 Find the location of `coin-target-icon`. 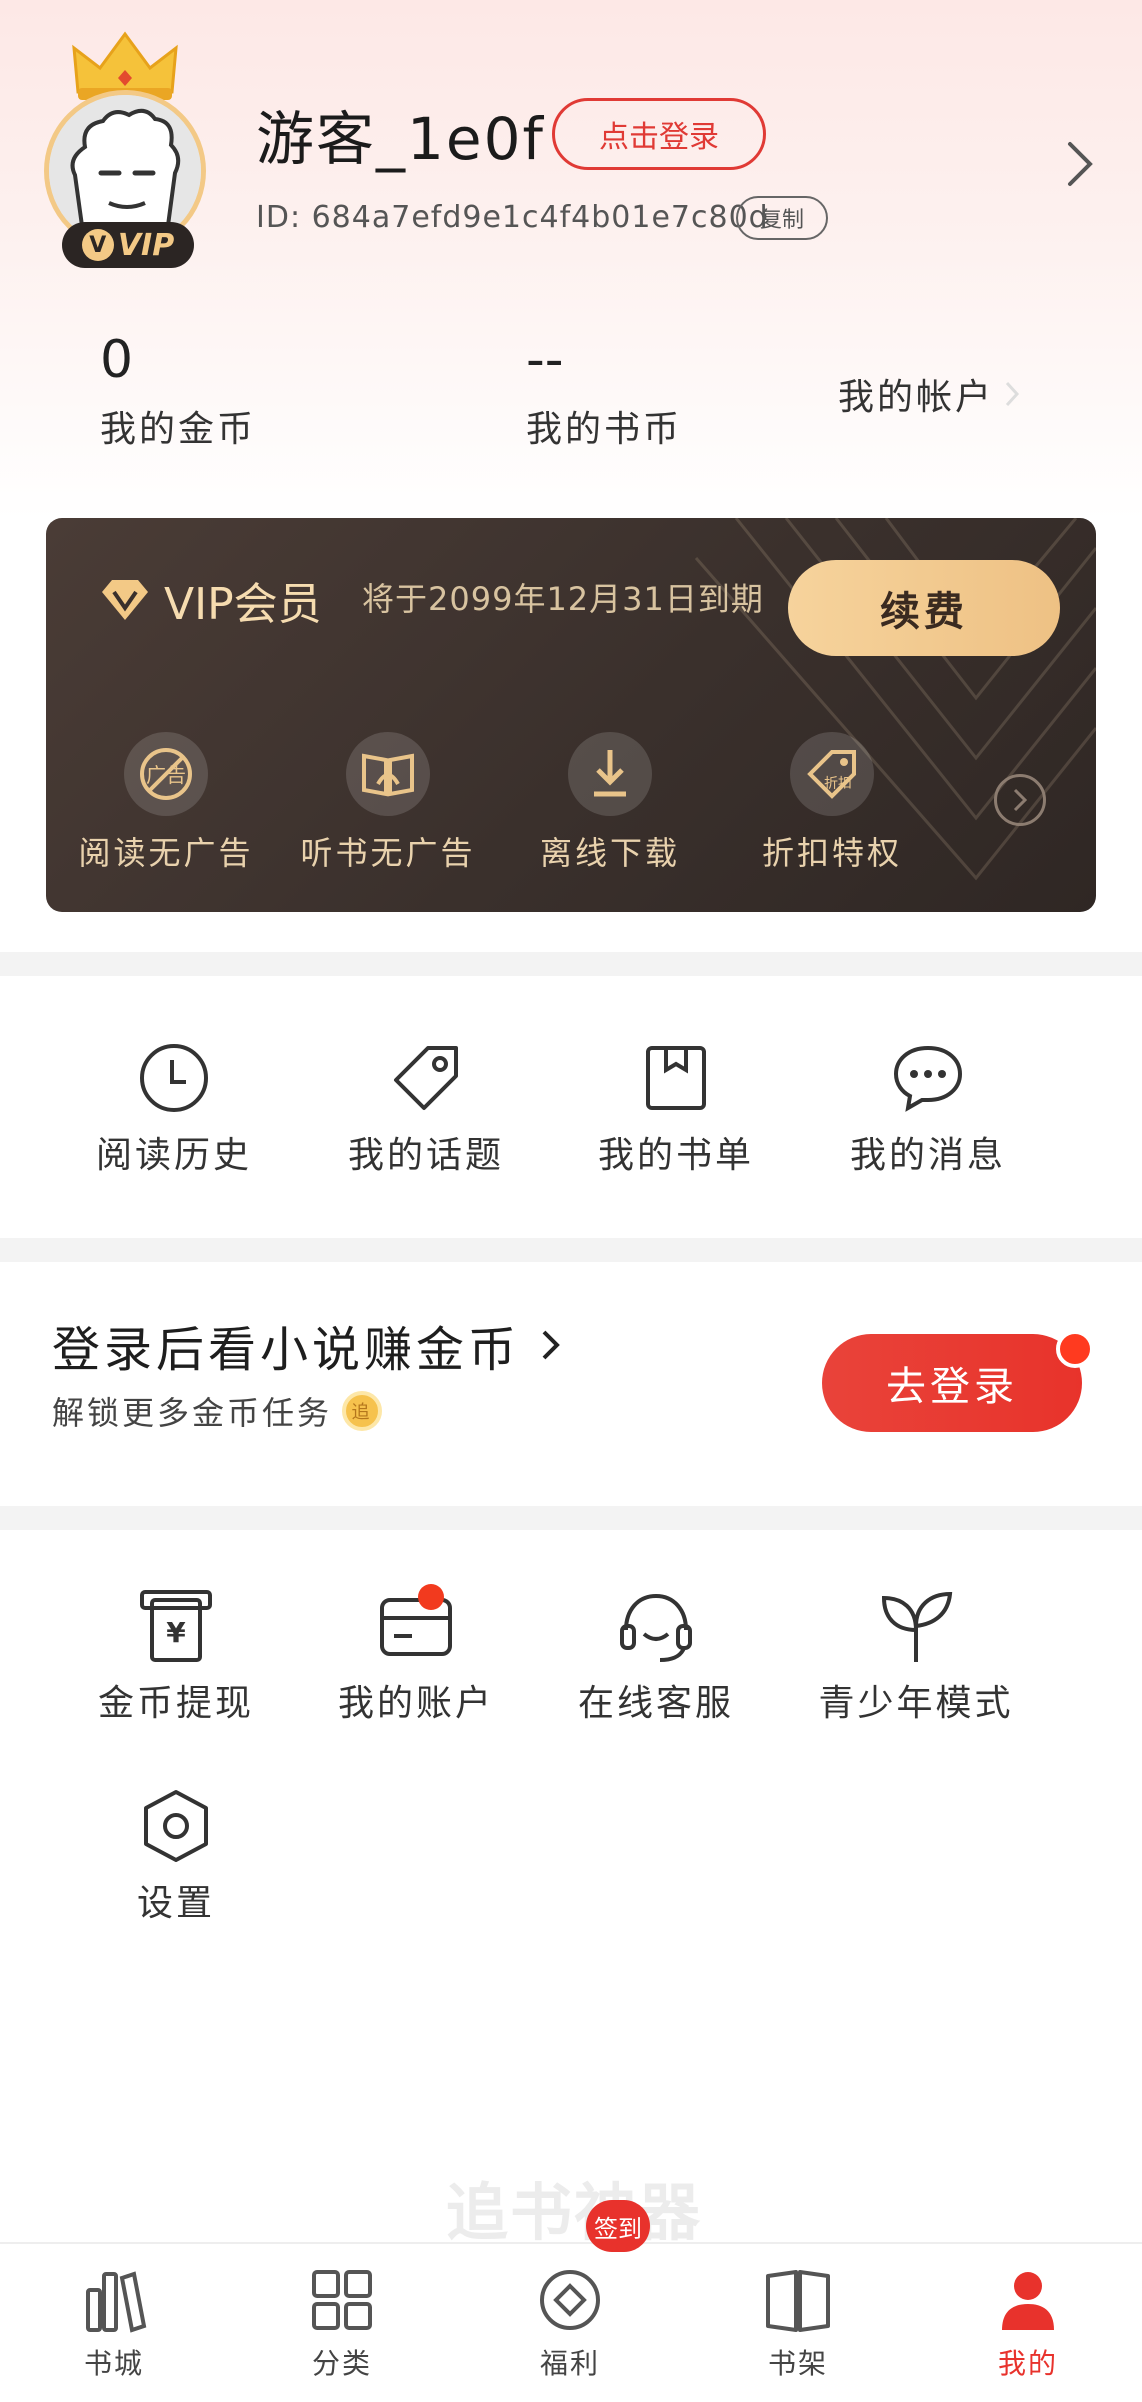

coin-target-icon is located at coordinates (570, 2300).